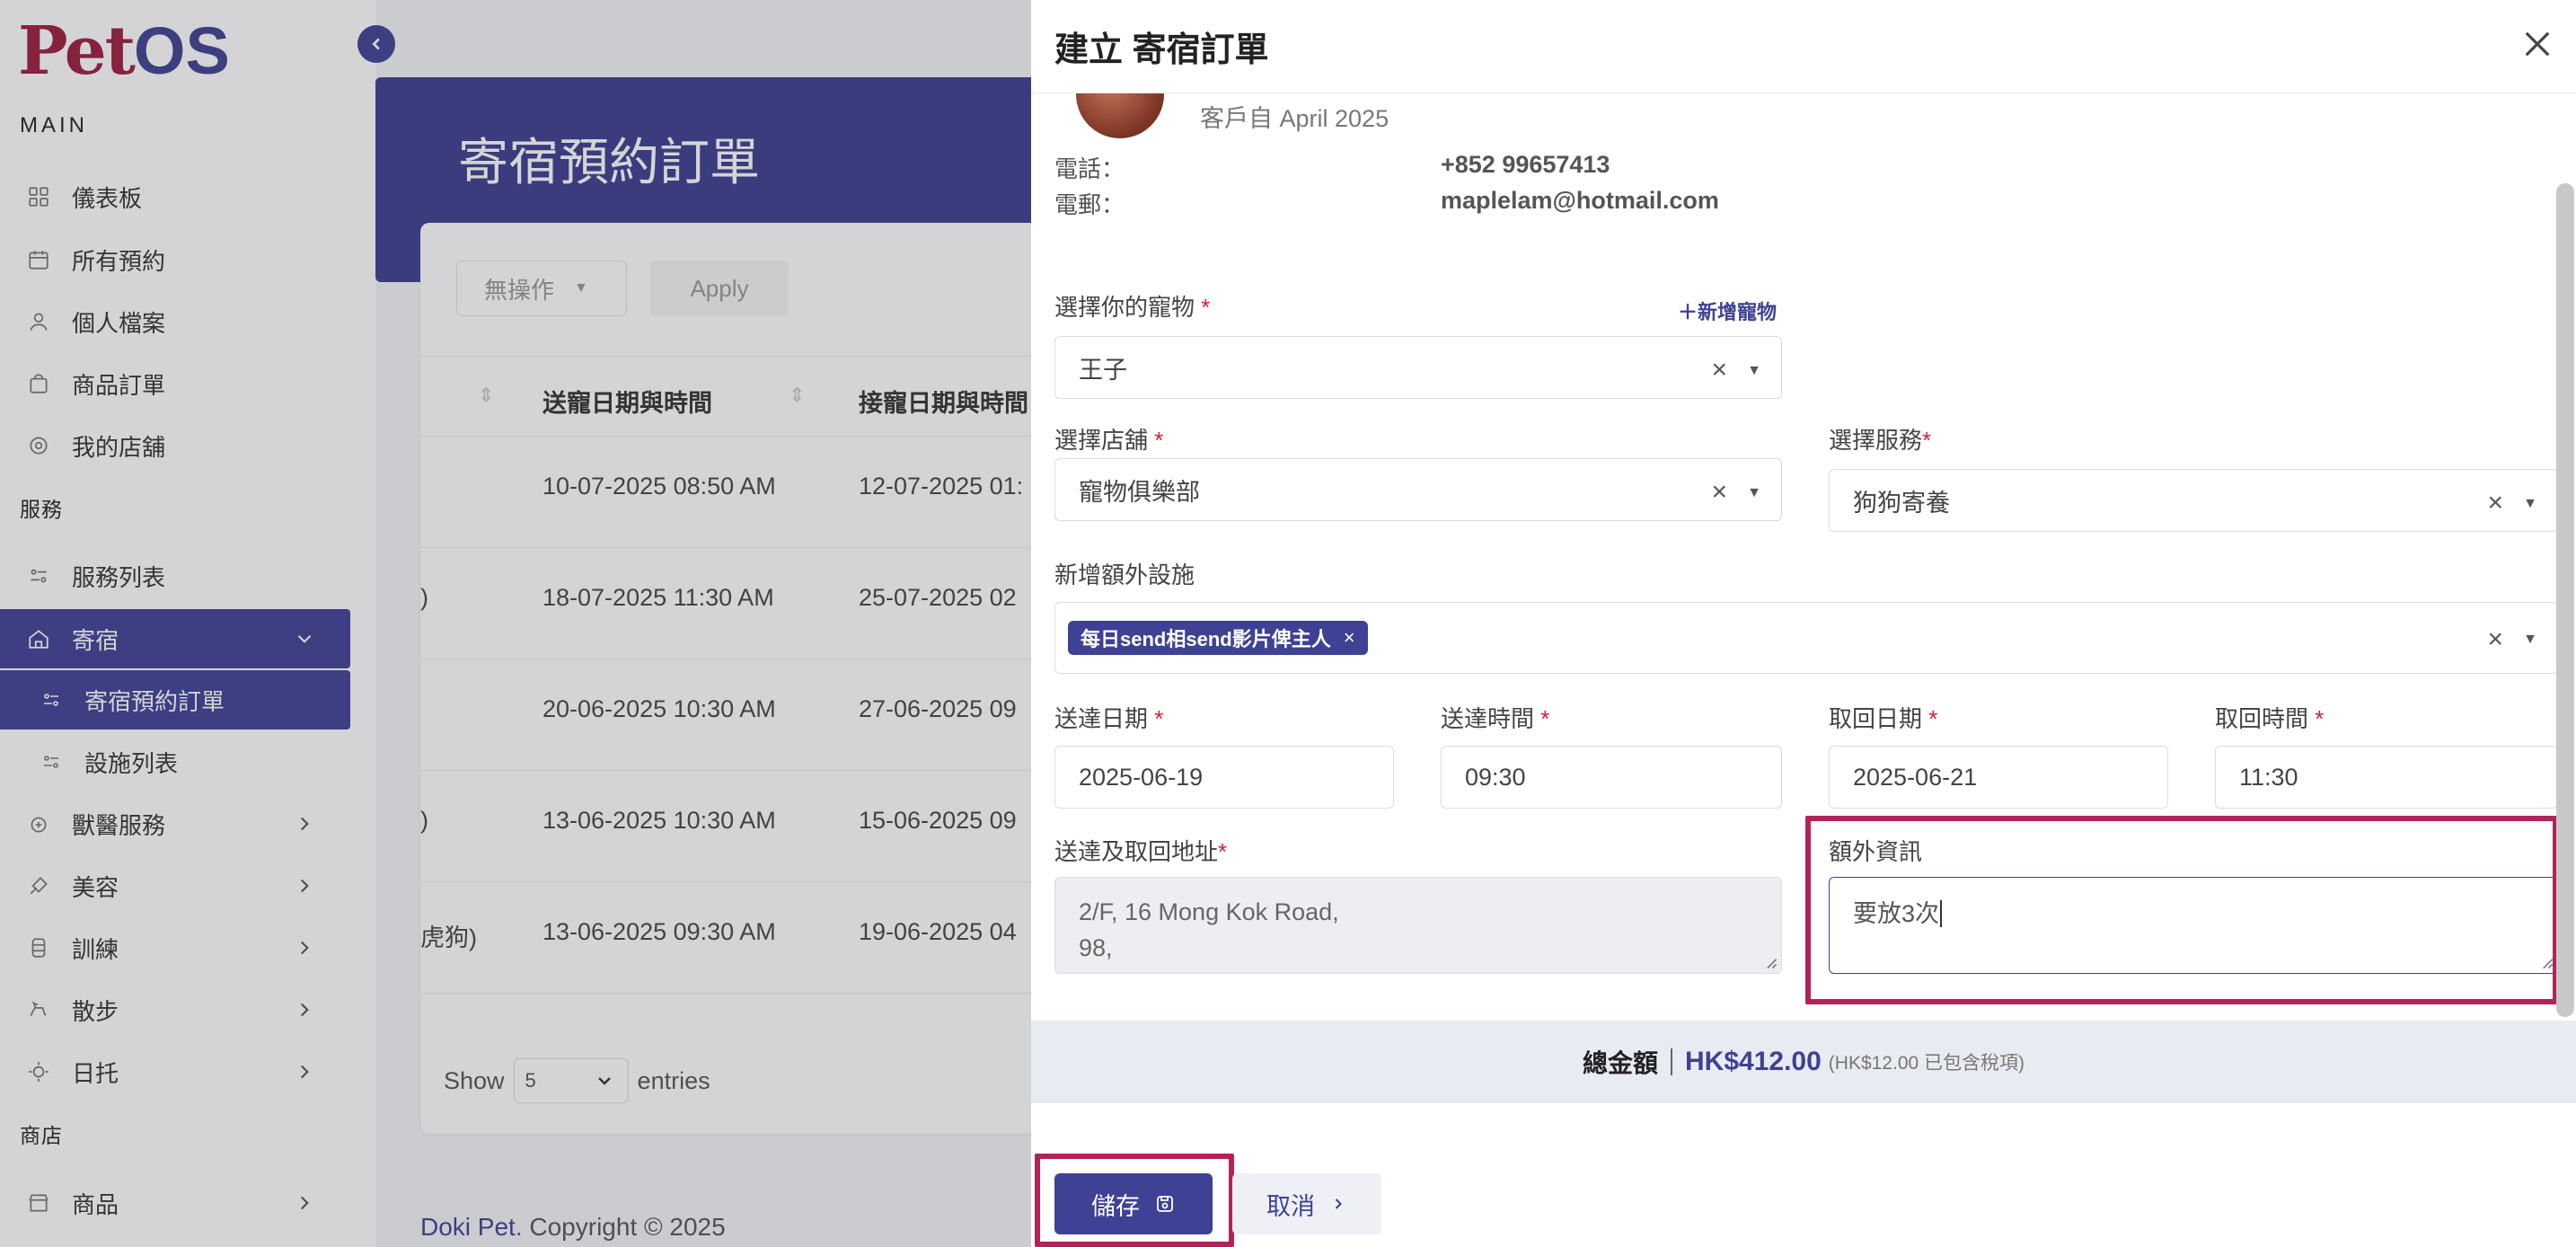 The height and width of the screenshot is (1247, 2576). Describe the element at coordinates (1132, 308) in the screenshot. I see `pet-label: 選擇你的寵物 *` at that location.